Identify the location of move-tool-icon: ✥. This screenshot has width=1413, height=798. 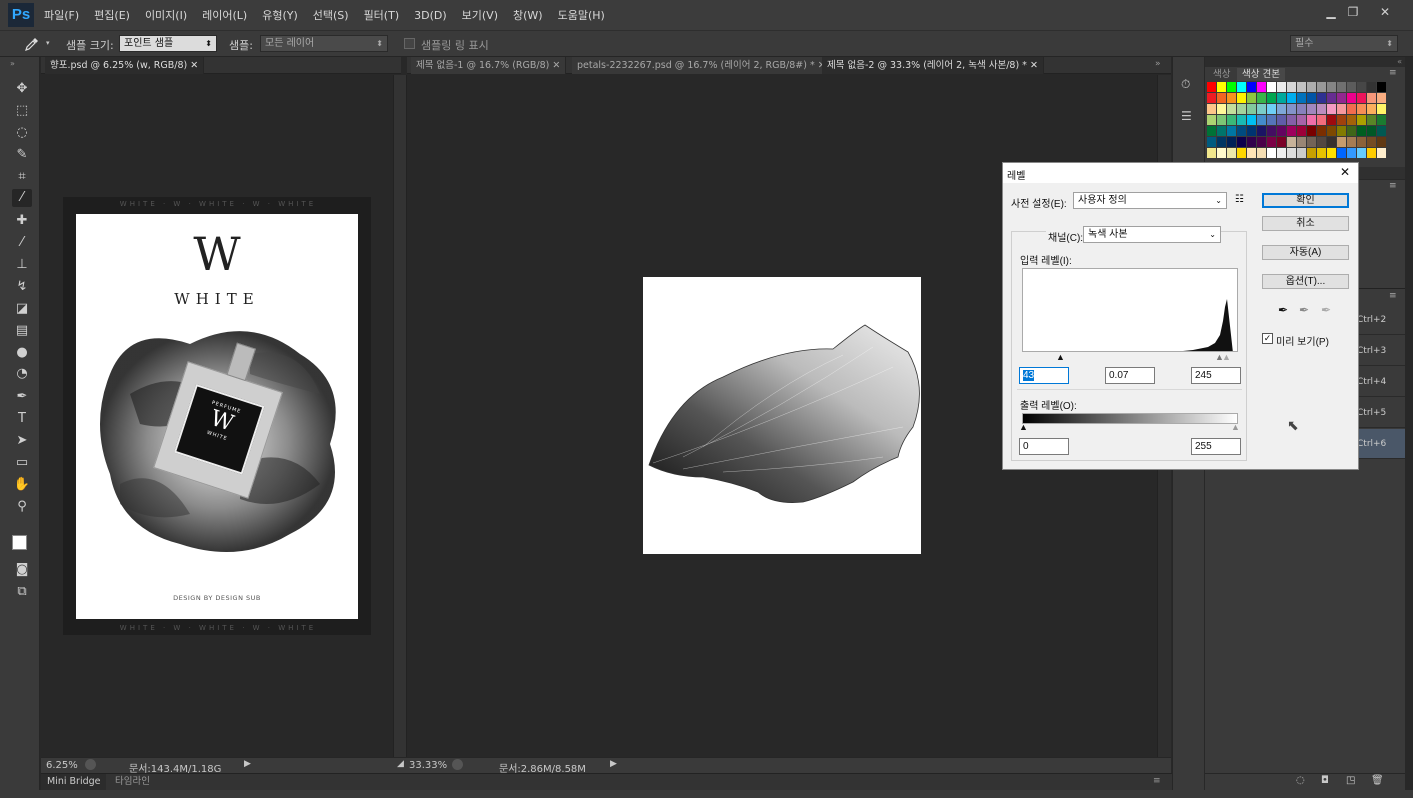
(22, 89).